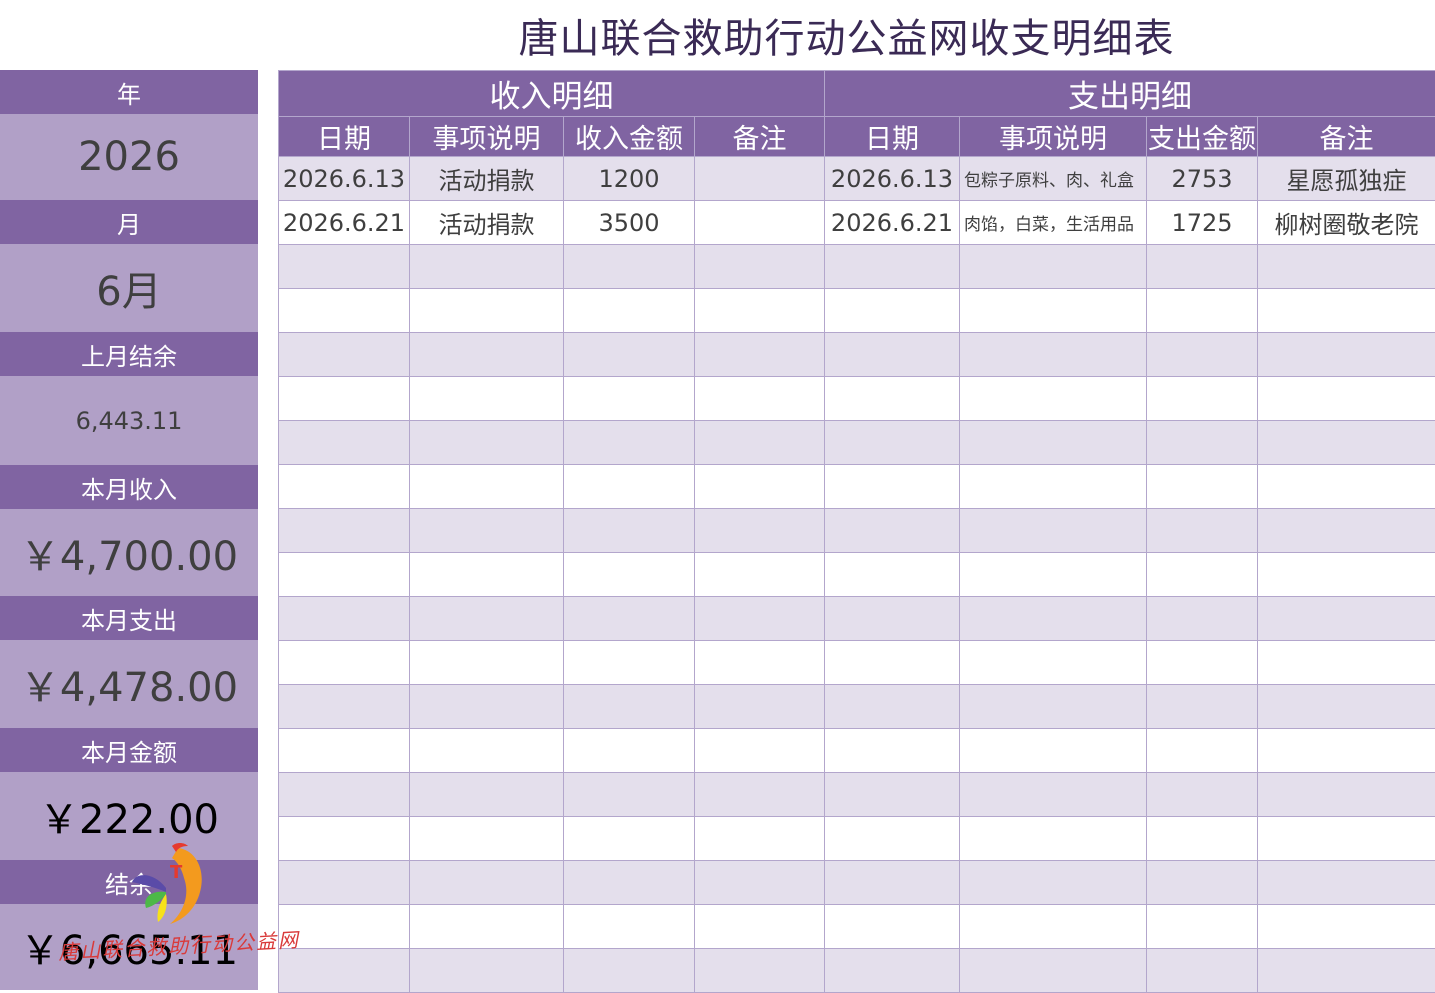  I want to click on table-cell: 星愿孤独症, so click(1346, 179).